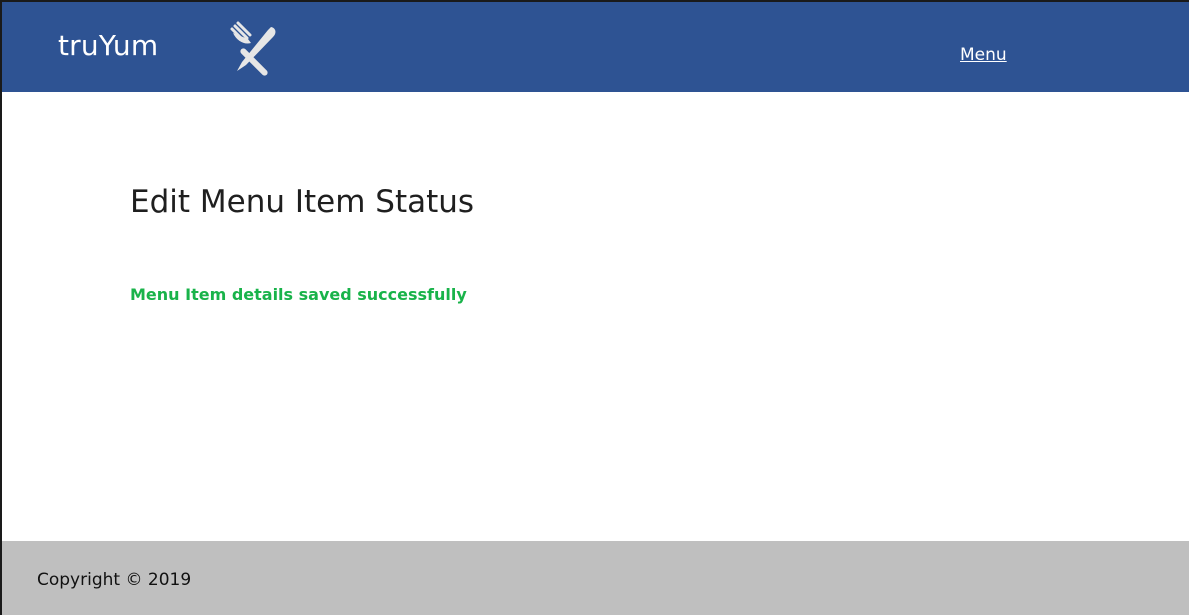  Describe the element at coordinates (298, 294) in the screenshot. I see `success-message: Menu Item details saved successfully` at that location.